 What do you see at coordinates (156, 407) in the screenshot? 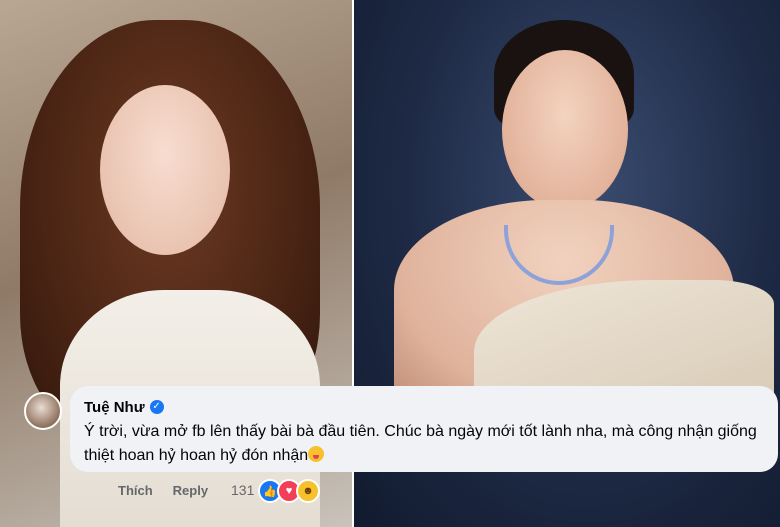
I see `verified-badge-icon: ✓` at bounding box center [156, 407].